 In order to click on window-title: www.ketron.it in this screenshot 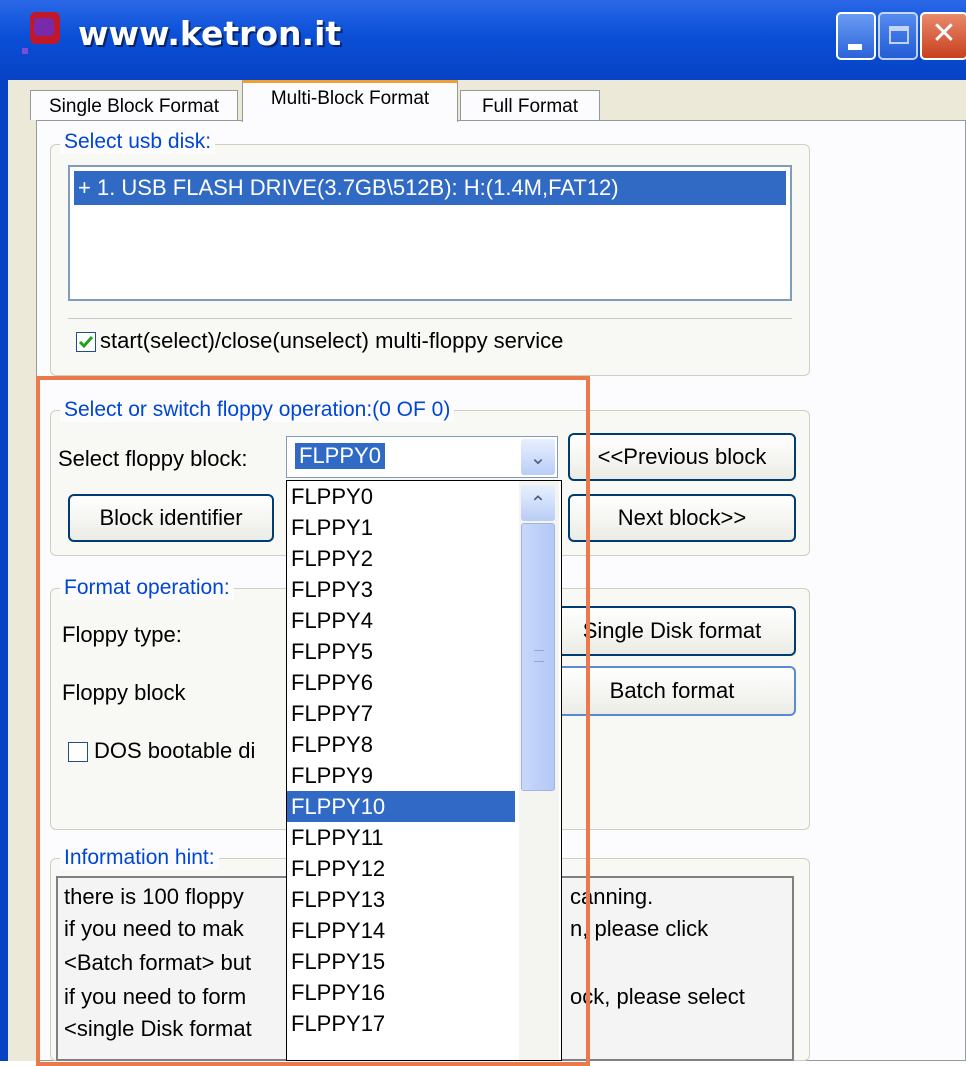, I will do `click(210, 33)`.